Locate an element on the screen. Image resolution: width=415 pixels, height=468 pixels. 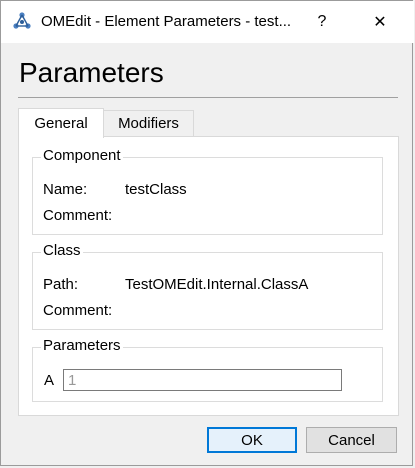
component-group-title: Component is located at coordinates (82, 155).